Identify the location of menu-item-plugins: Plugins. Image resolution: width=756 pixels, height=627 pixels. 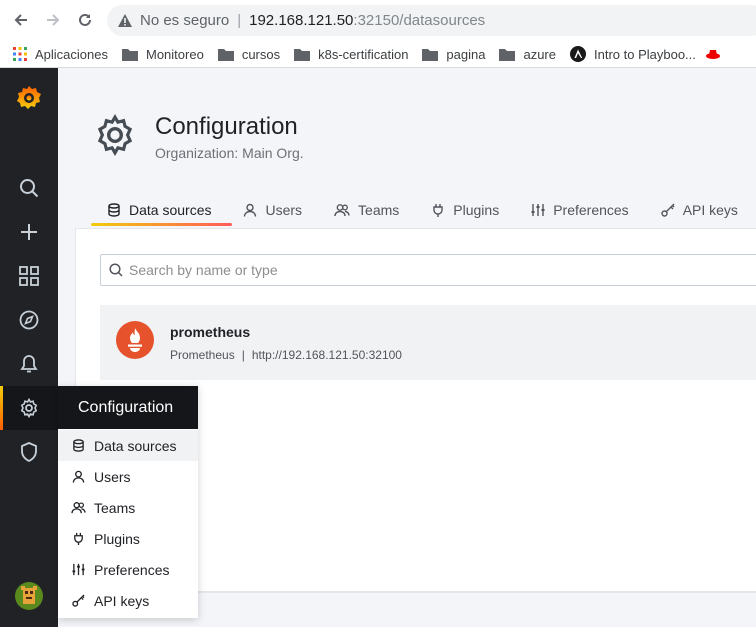
(128, 538).